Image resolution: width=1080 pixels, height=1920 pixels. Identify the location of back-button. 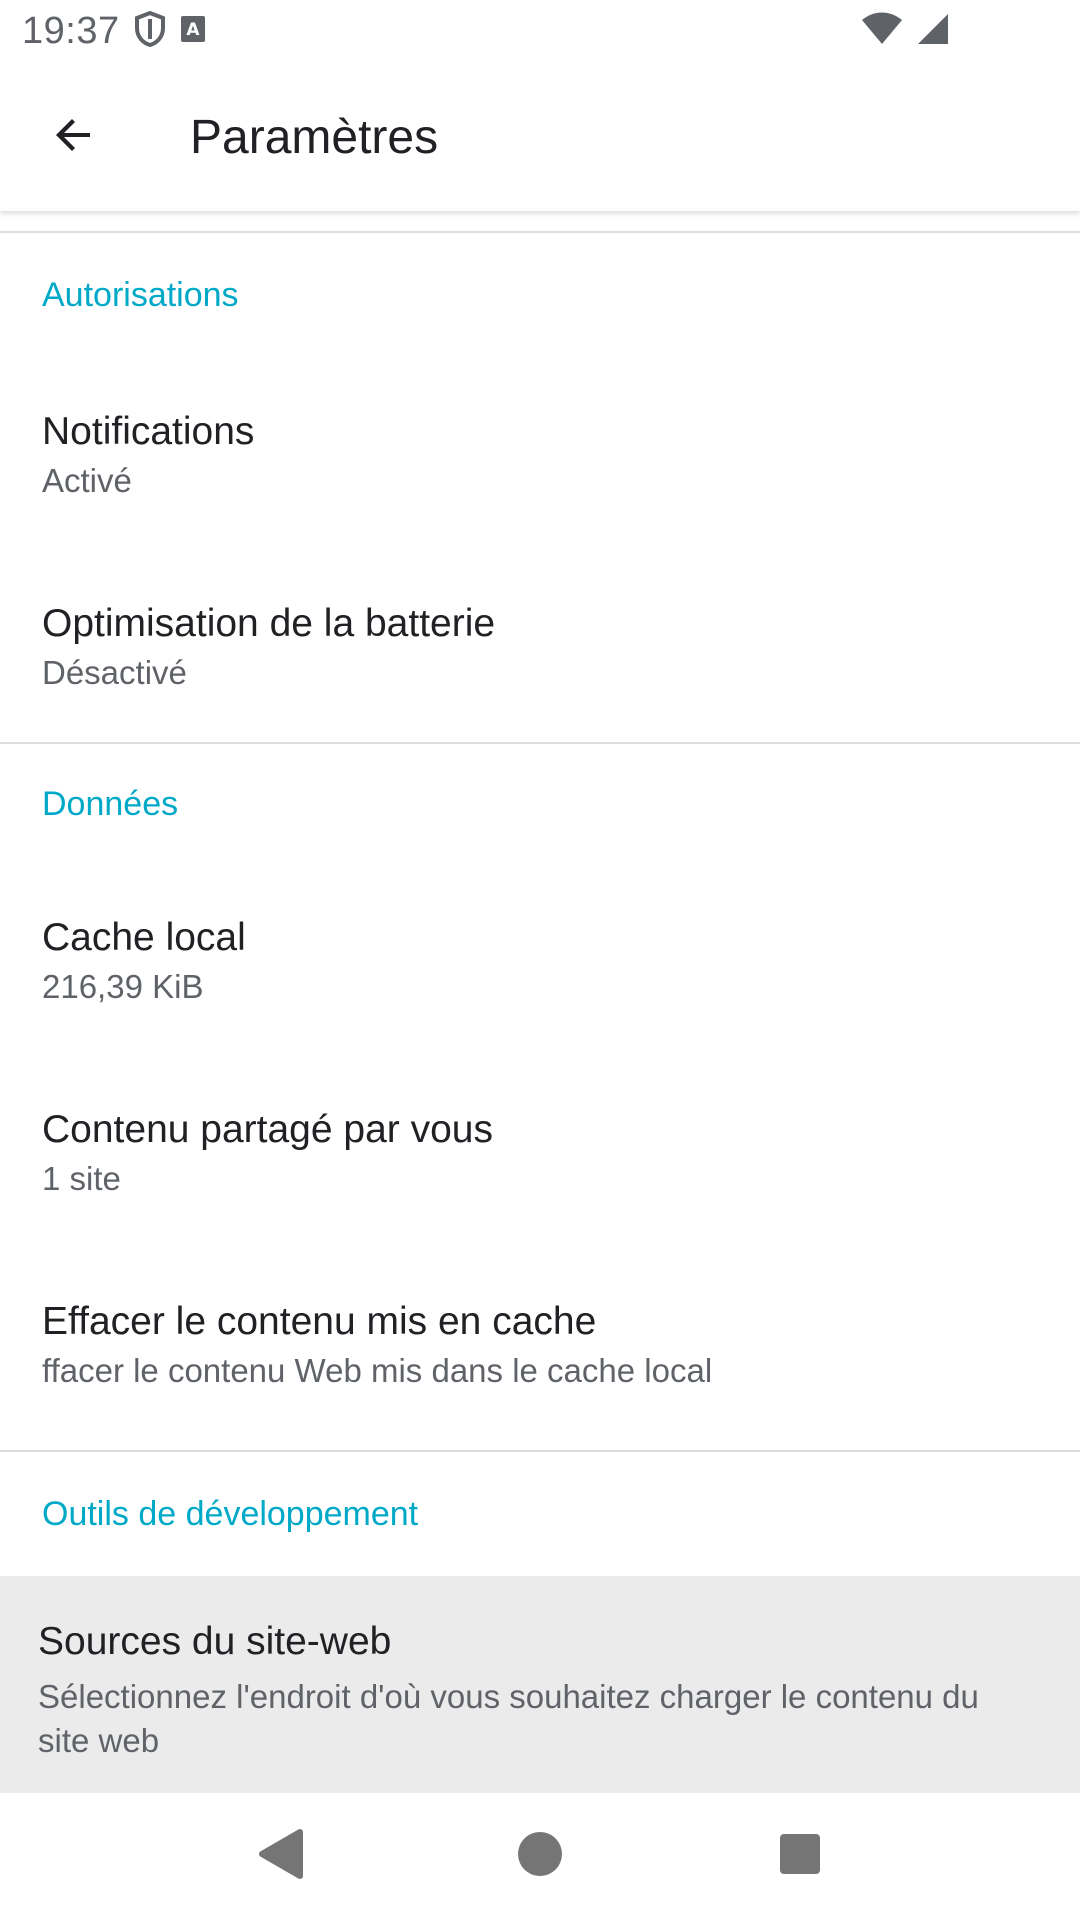
(74, 137).